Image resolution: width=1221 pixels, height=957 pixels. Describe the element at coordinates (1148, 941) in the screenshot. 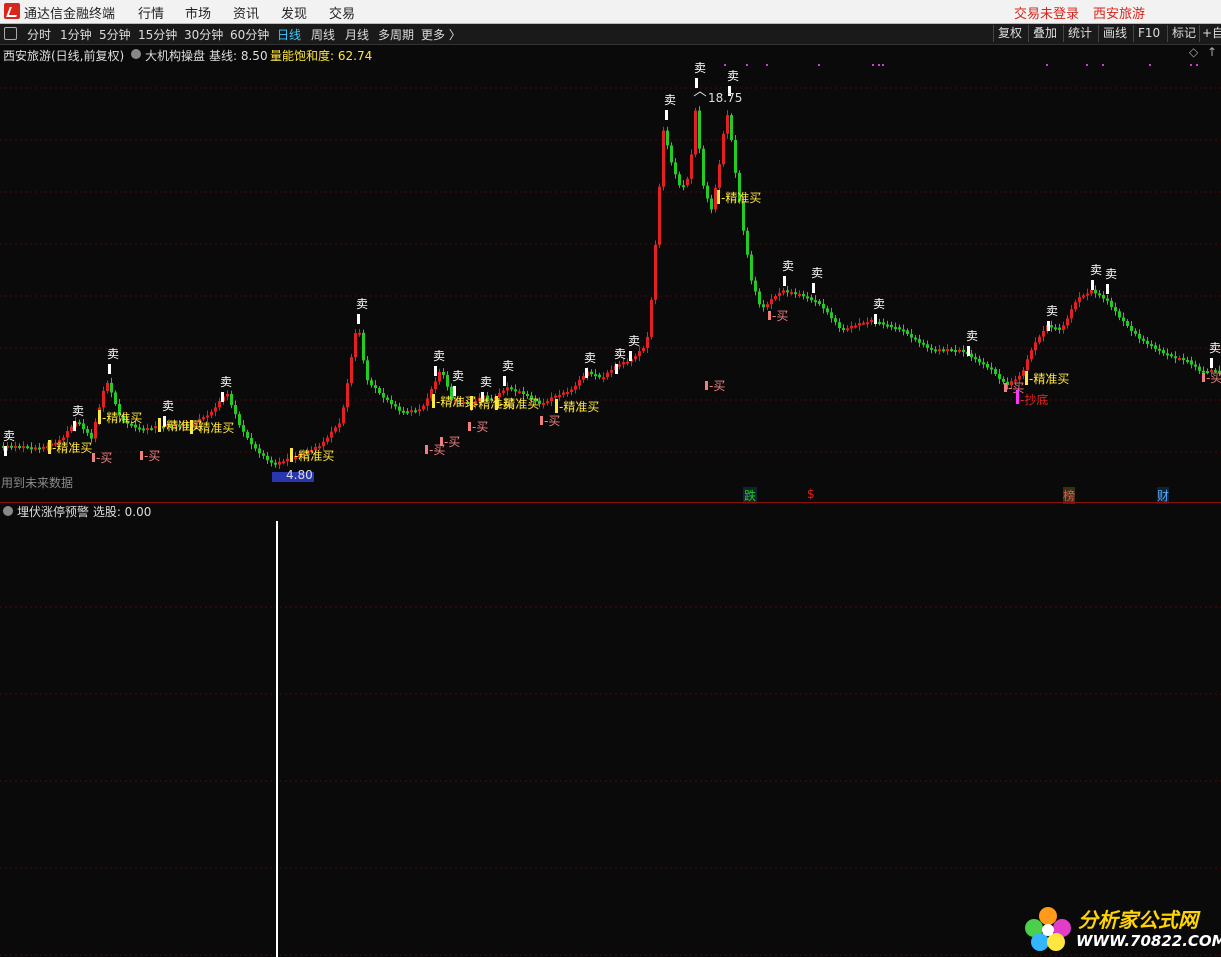

I see `watermark-url: WWW.70822.COM` at that location.